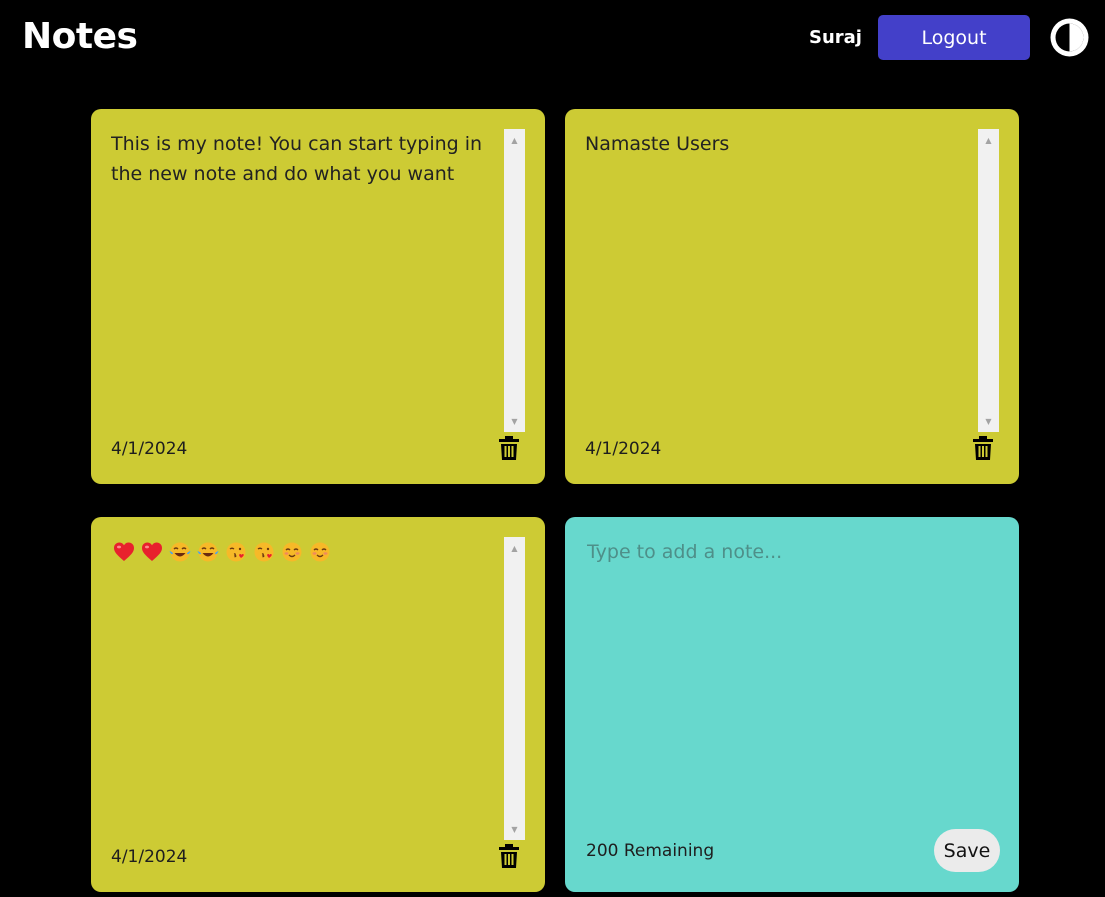  Describe the element at coordinates (967, 850) in the screenshot. I see `save-button: Save` at that location.